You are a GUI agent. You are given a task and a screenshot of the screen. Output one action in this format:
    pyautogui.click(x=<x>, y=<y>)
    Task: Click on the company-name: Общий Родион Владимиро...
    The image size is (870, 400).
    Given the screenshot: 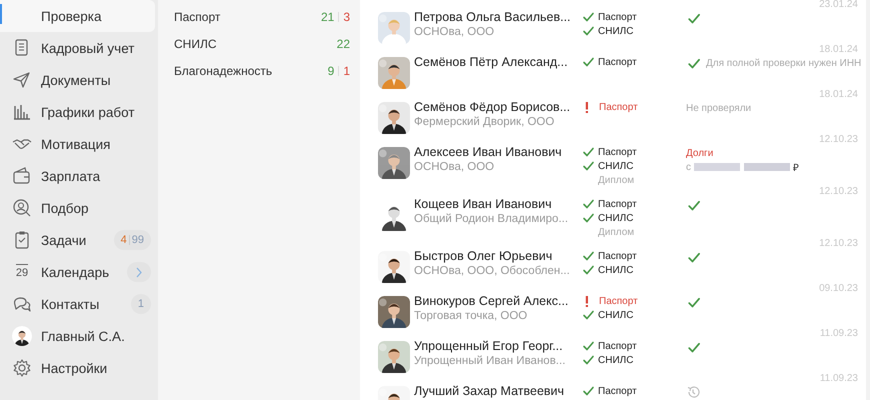 What is the action you would take?
    pyautogui.click(x=492, y=219)
    